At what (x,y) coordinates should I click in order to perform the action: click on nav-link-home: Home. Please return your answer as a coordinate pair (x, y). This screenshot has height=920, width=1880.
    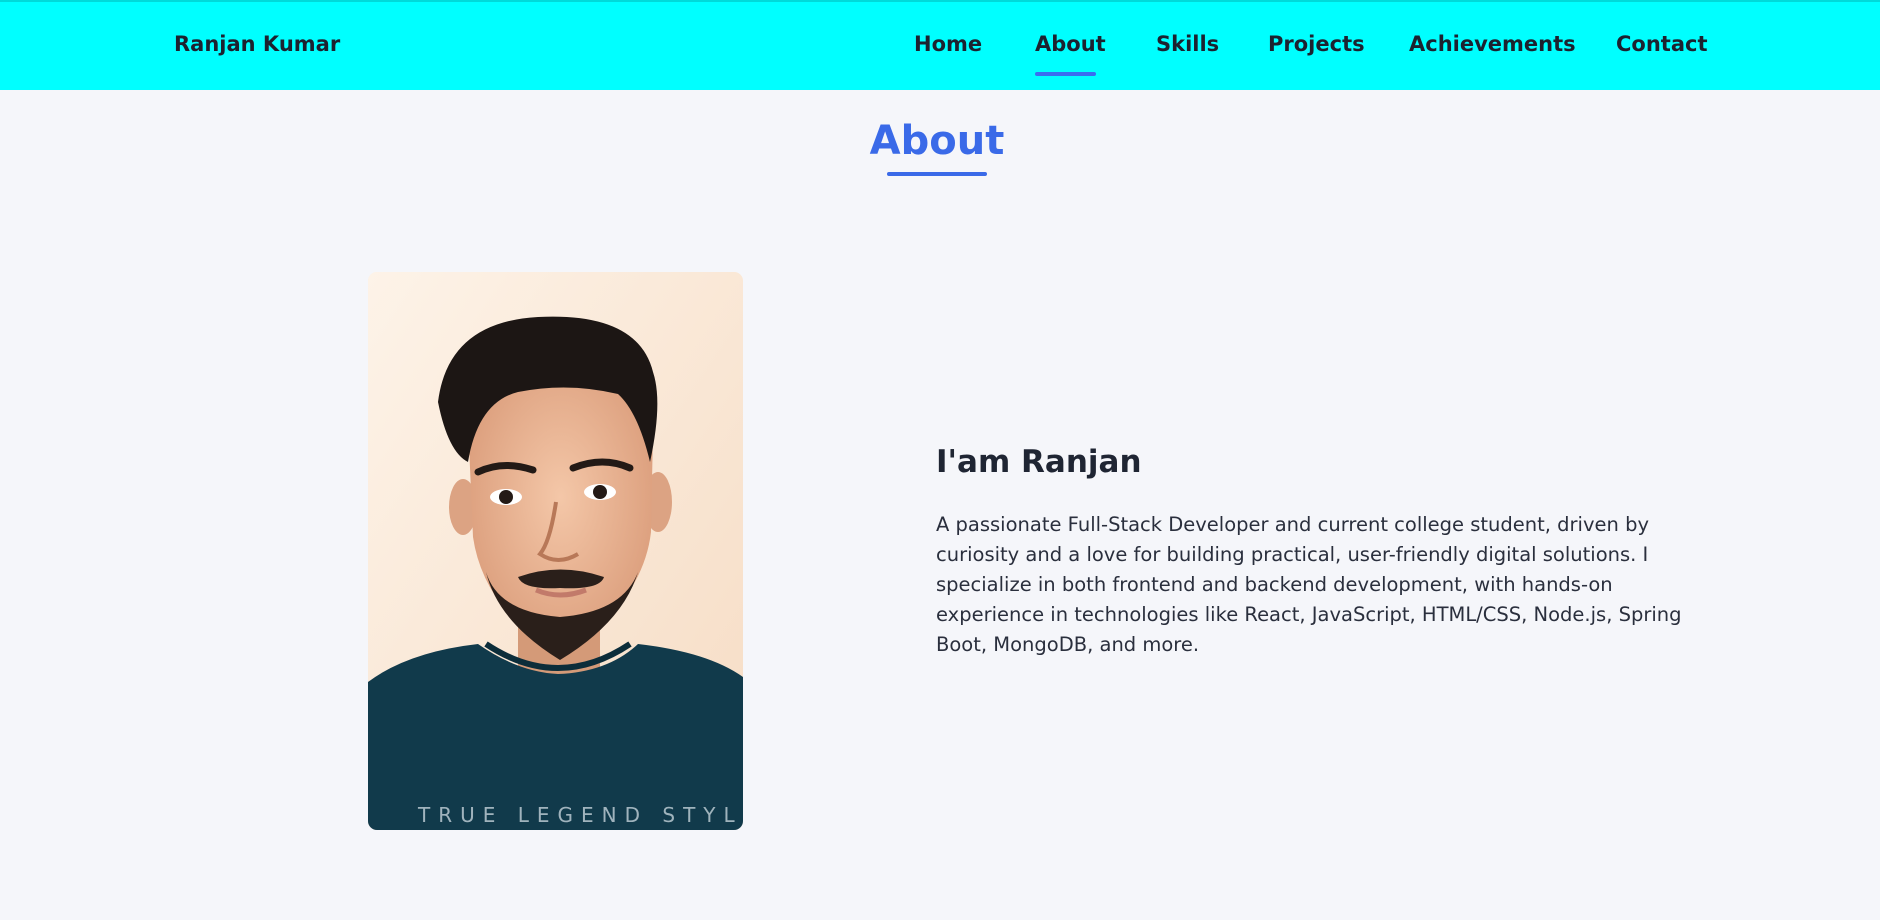
    Looking at the image, I should click on (948, 44).